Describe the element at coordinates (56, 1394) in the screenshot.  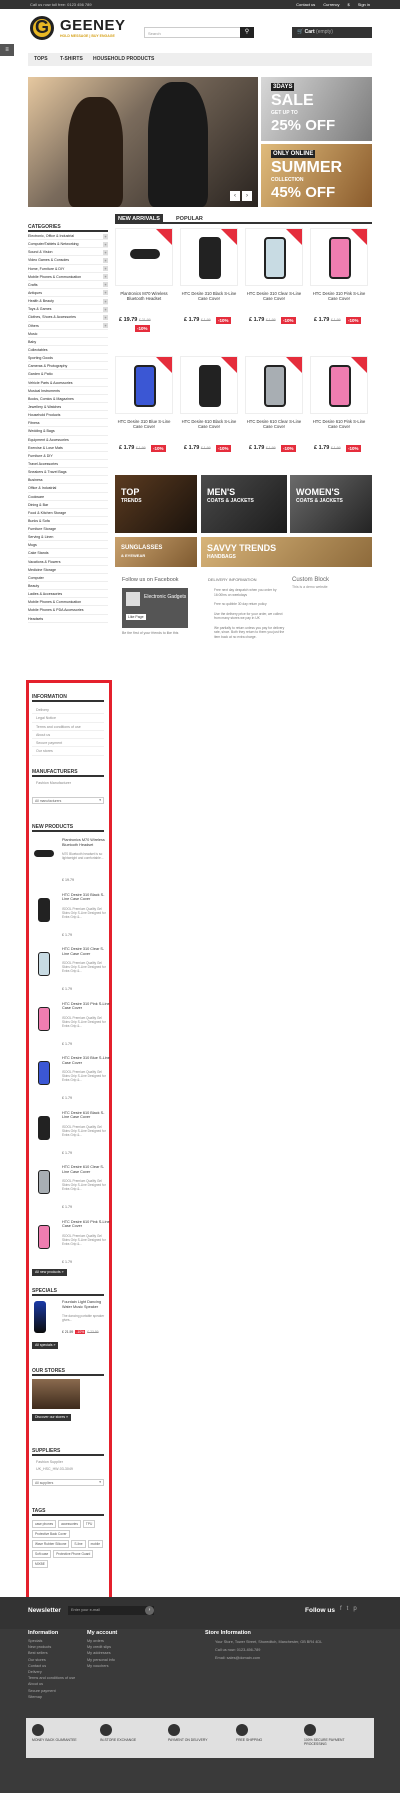
I see `store-image` at that location.